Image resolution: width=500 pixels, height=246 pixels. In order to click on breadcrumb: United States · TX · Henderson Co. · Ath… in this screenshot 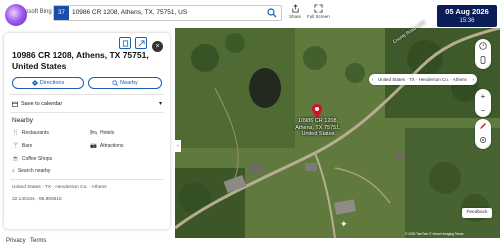, I will do `click(59, 187)`.